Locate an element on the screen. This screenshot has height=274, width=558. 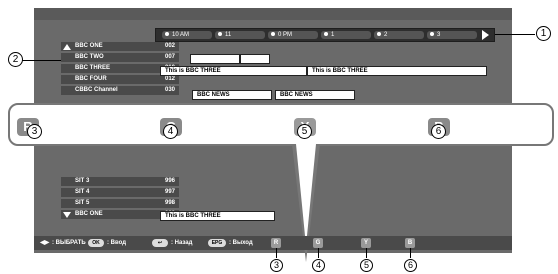
callout-6: 6 is located at coordinates (438, 131).